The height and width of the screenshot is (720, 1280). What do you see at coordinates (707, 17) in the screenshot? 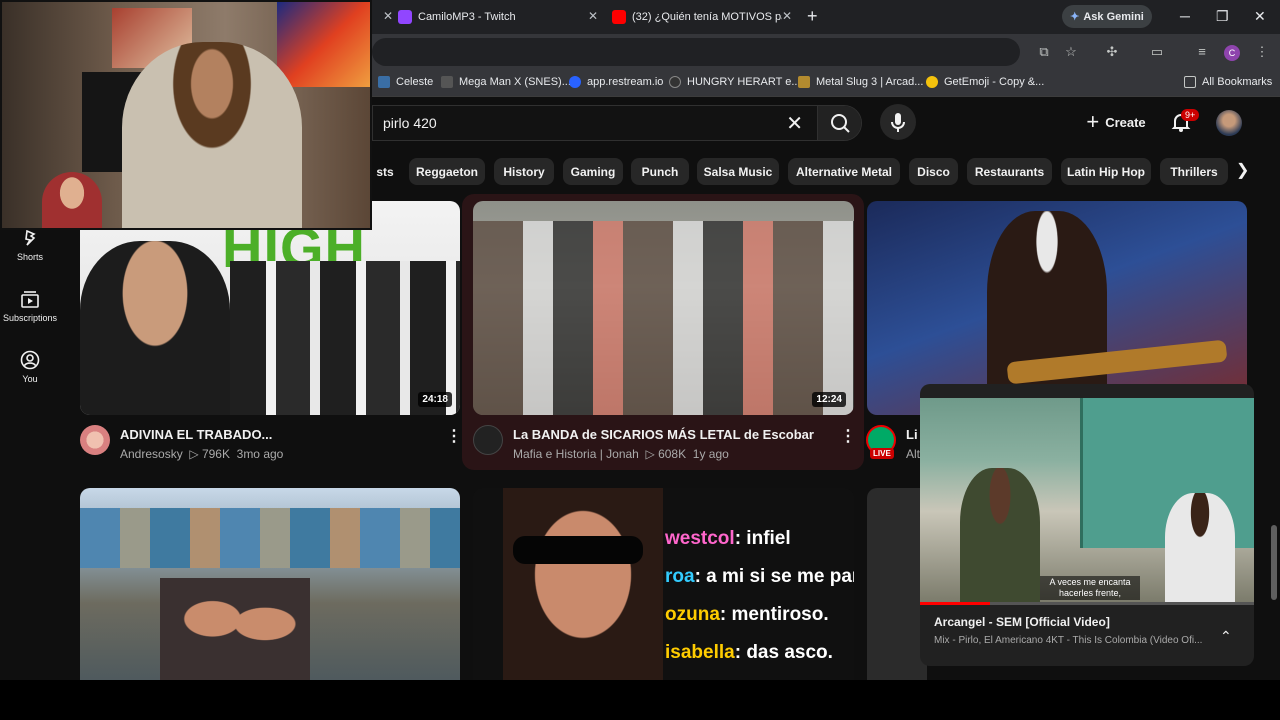
I see `tab-title: (32) ¿Quién tenía MOTIVOS par` at bounding box center [707, 17].